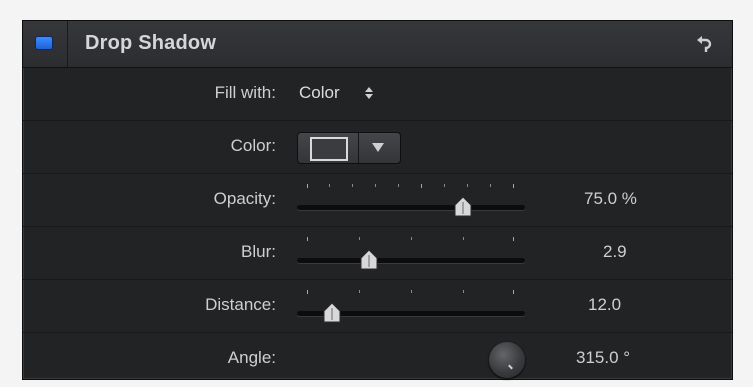 The image size is (753, 387). I want to click on color-label: Color:, so click(253, 145).